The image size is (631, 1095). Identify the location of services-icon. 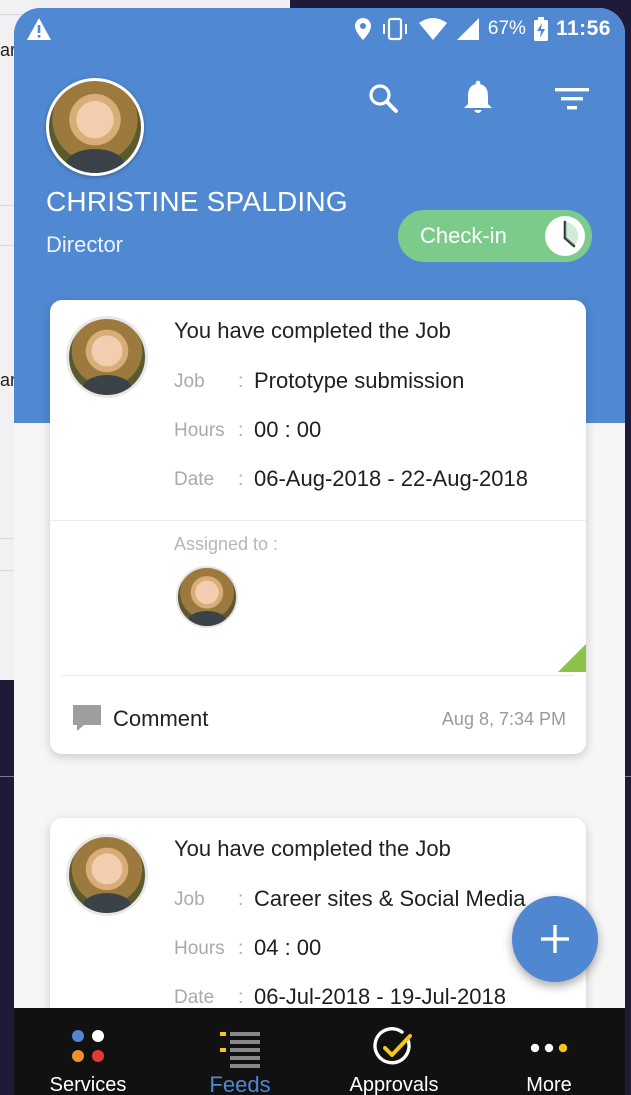
(88, 1046).